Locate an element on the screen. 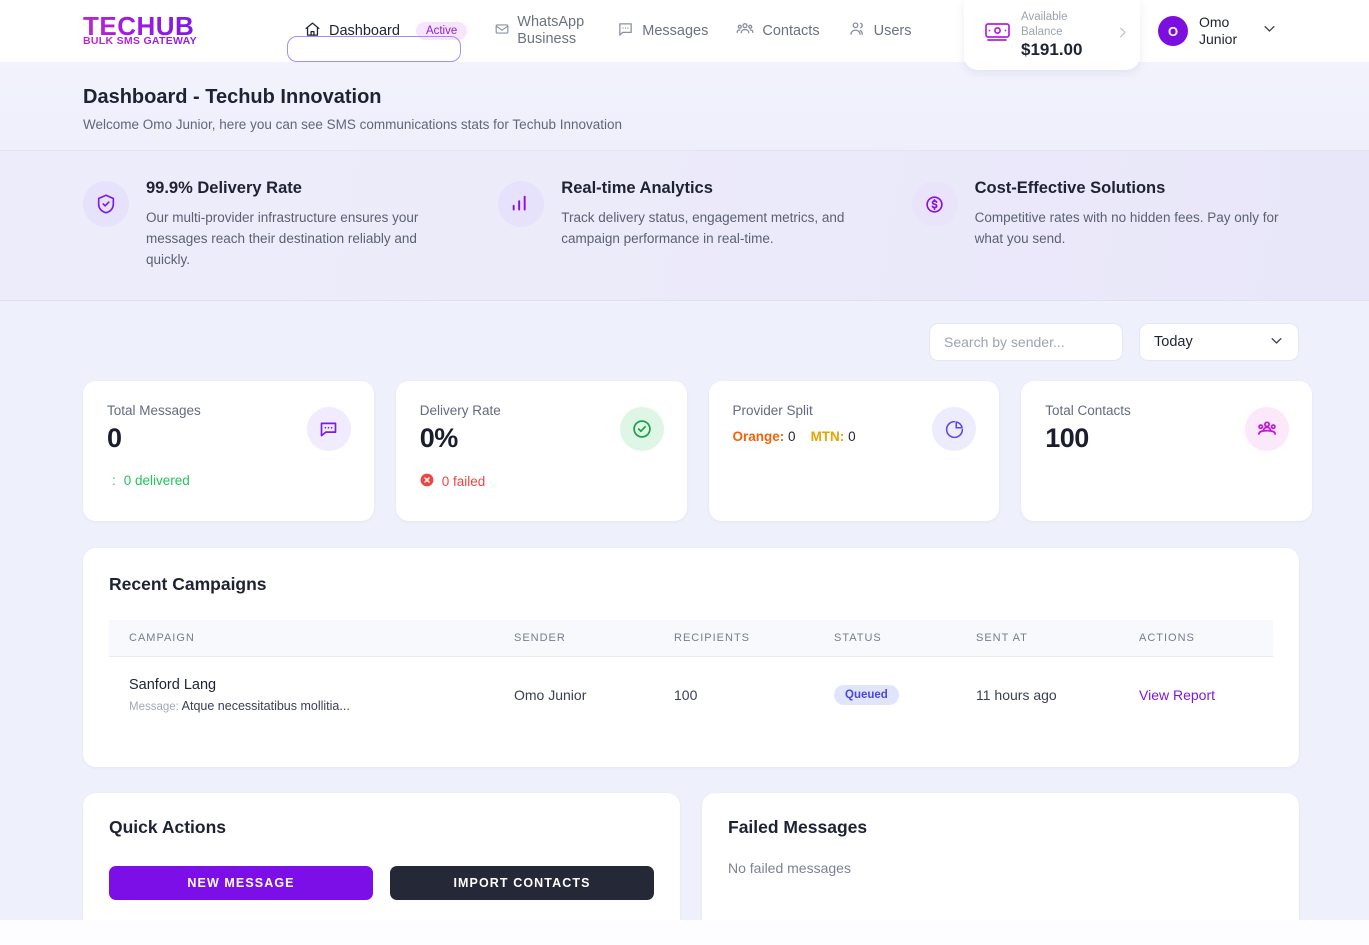  failed-count: 0 failed is located at coordinates (463, 482).